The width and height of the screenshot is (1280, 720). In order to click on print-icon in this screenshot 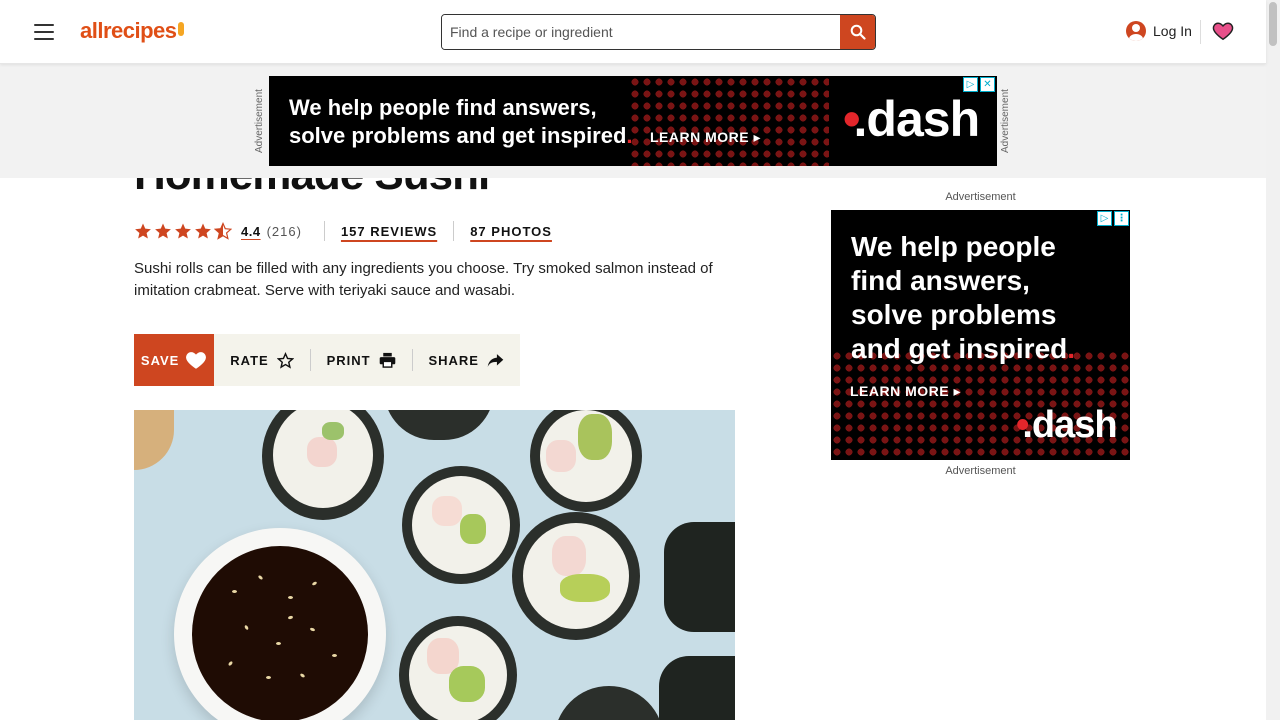, I will do `click(387, 360)`.